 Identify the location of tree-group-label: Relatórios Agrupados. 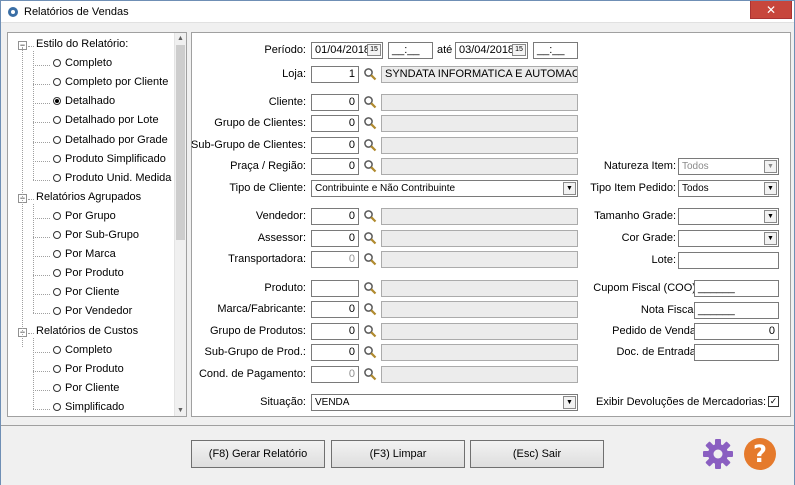
(88, 197).